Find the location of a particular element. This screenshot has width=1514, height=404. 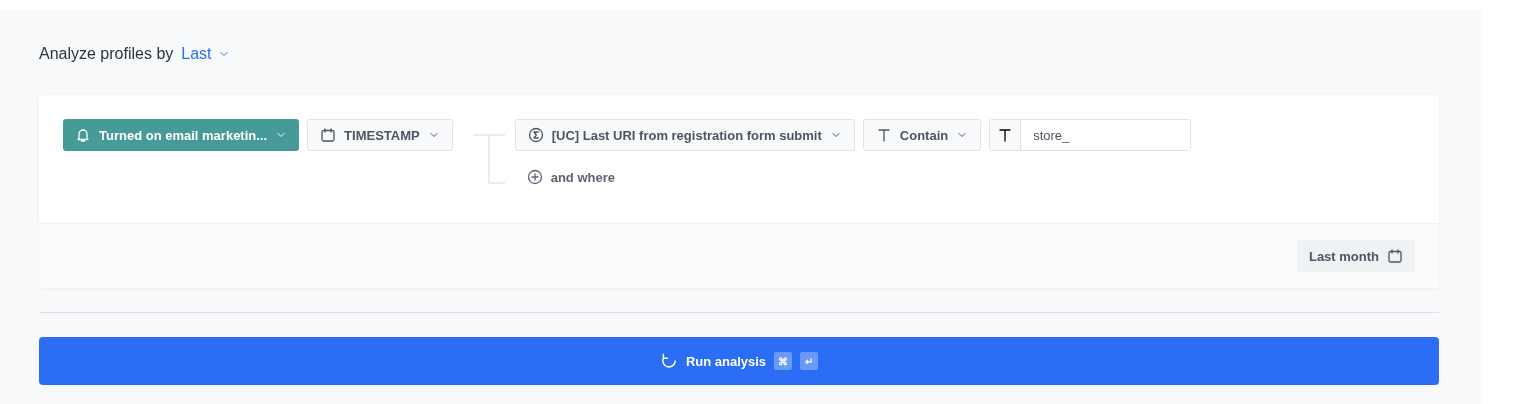

key-hint: ↵ is located at coordinates (809, 361).